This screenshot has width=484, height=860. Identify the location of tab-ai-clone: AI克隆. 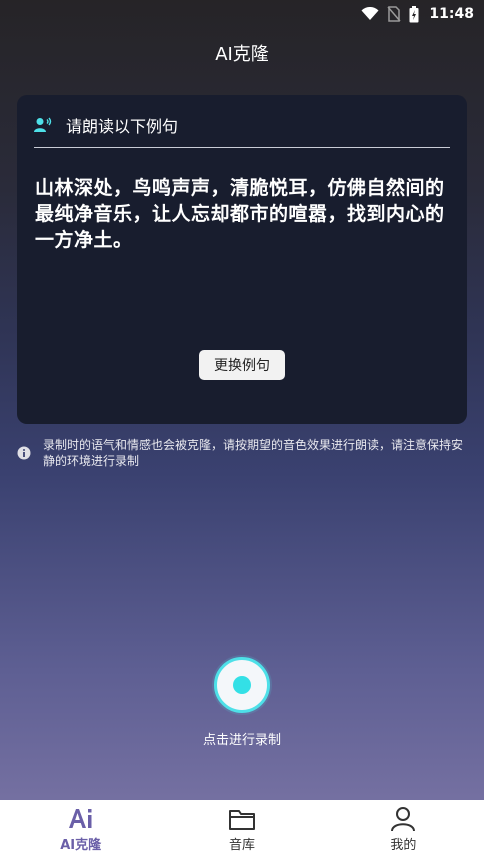
(80, 830).